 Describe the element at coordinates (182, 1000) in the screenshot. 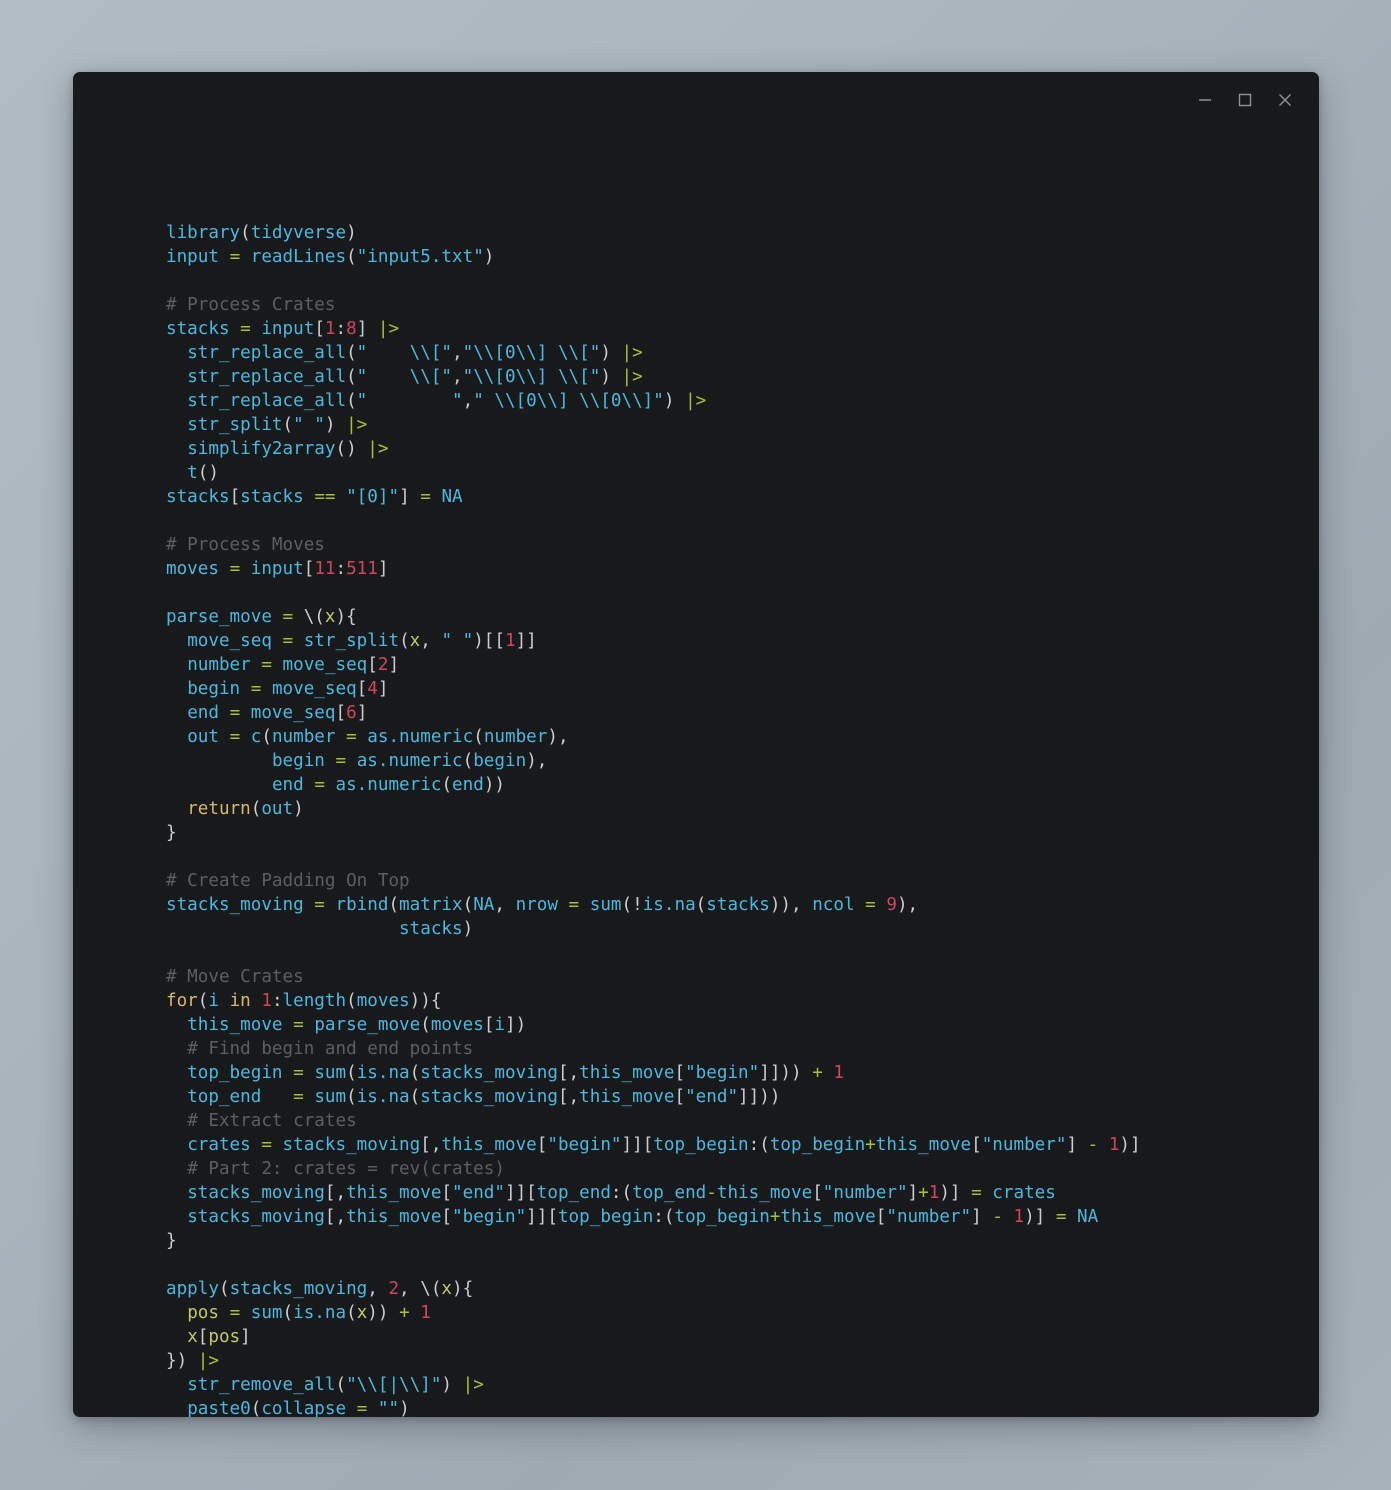

I see `code-token-kw: for` at that location.